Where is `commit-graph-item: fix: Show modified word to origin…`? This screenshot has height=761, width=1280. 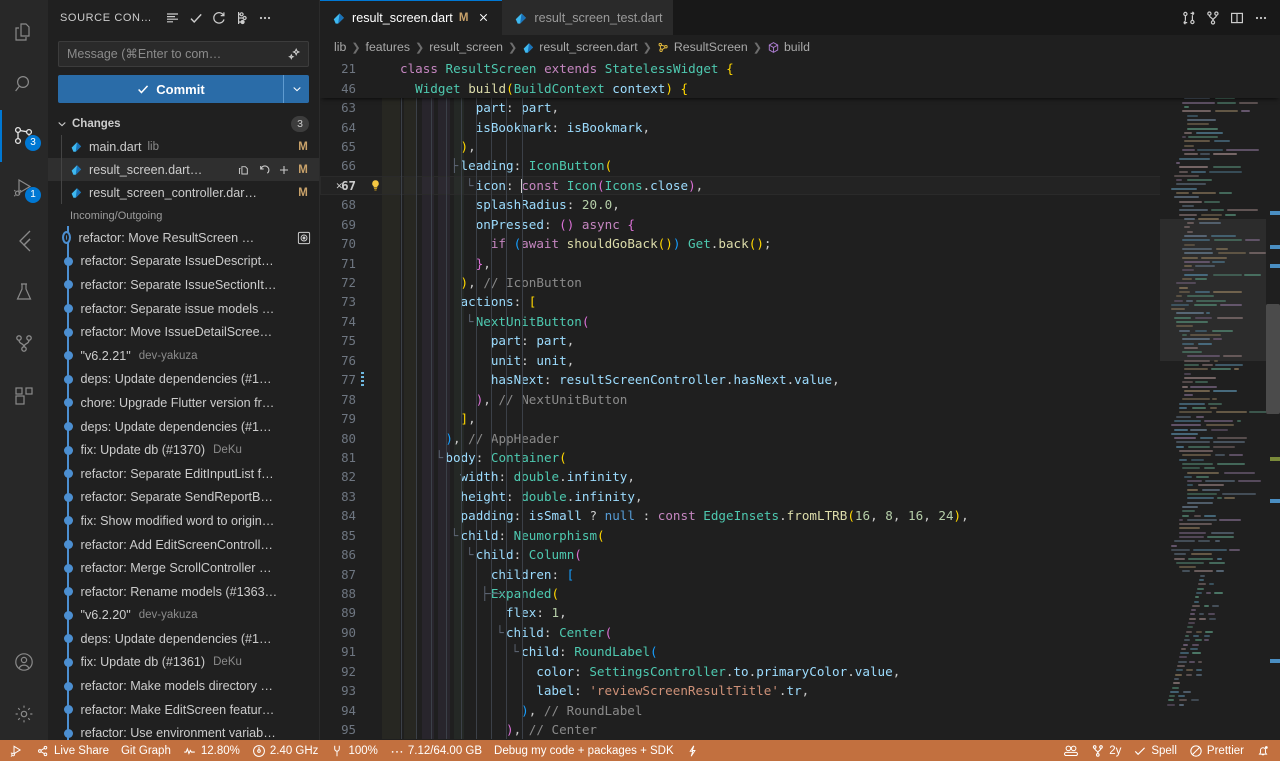 commit-graph-item: fix: Show modified word to origin… is located at coordinates (183, 521).